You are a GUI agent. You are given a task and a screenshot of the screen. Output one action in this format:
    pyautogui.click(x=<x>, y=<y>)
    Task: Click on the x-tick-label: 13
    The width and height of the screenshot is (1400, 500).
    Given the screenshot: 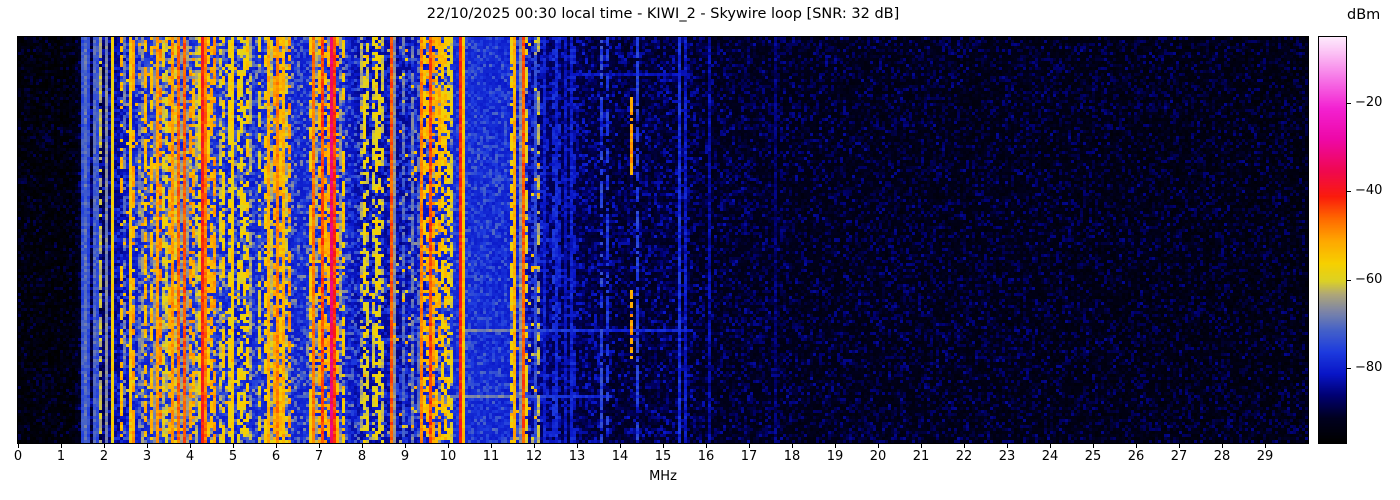 What is the action you would take?
    pyautogui.click(x=577, y=456)
    